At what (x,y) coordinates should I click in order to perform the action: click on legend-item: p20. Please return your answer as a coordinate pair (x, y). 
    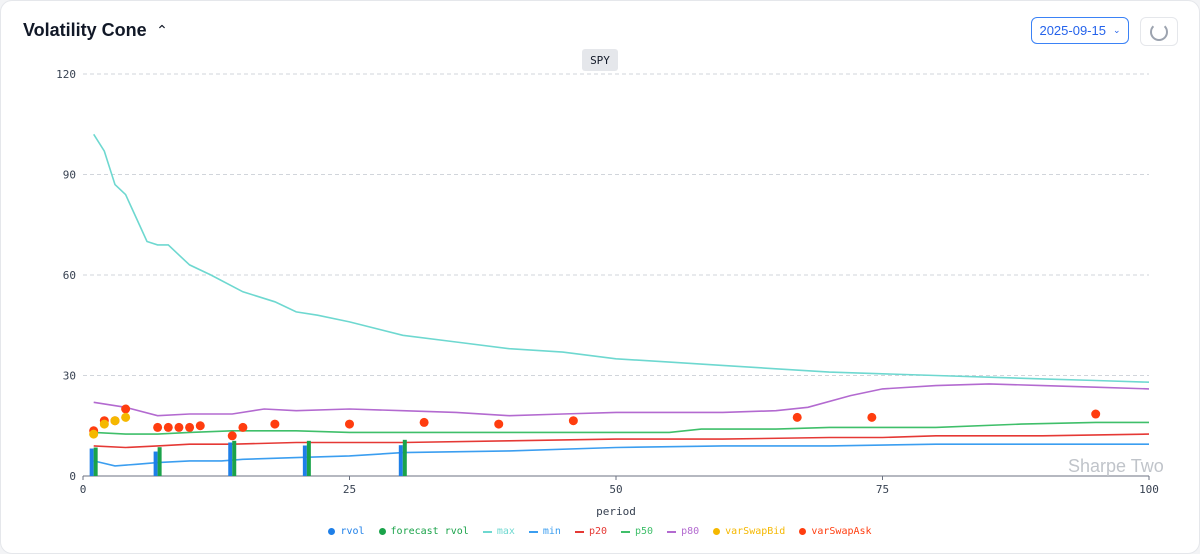
    Looking at the image, I should click on (590, 531).